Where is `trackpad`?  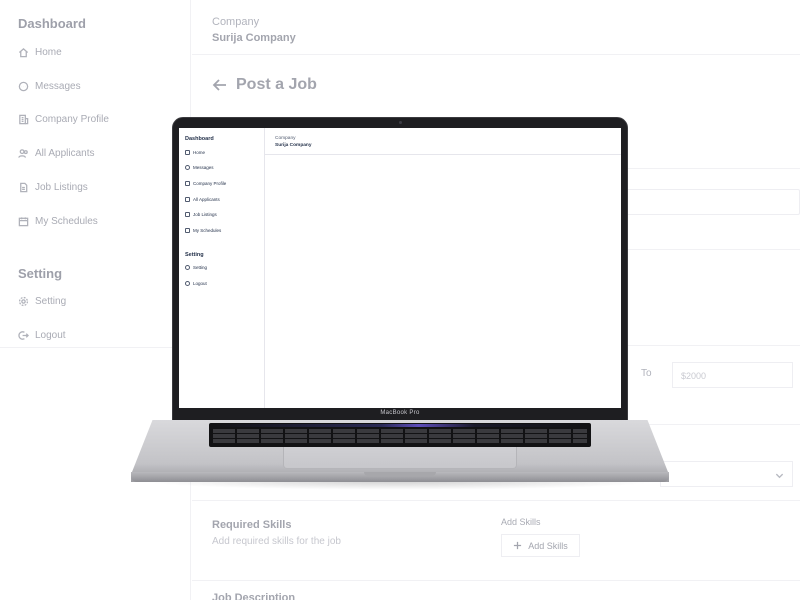
trackpad is located at coordinates (400, 458).